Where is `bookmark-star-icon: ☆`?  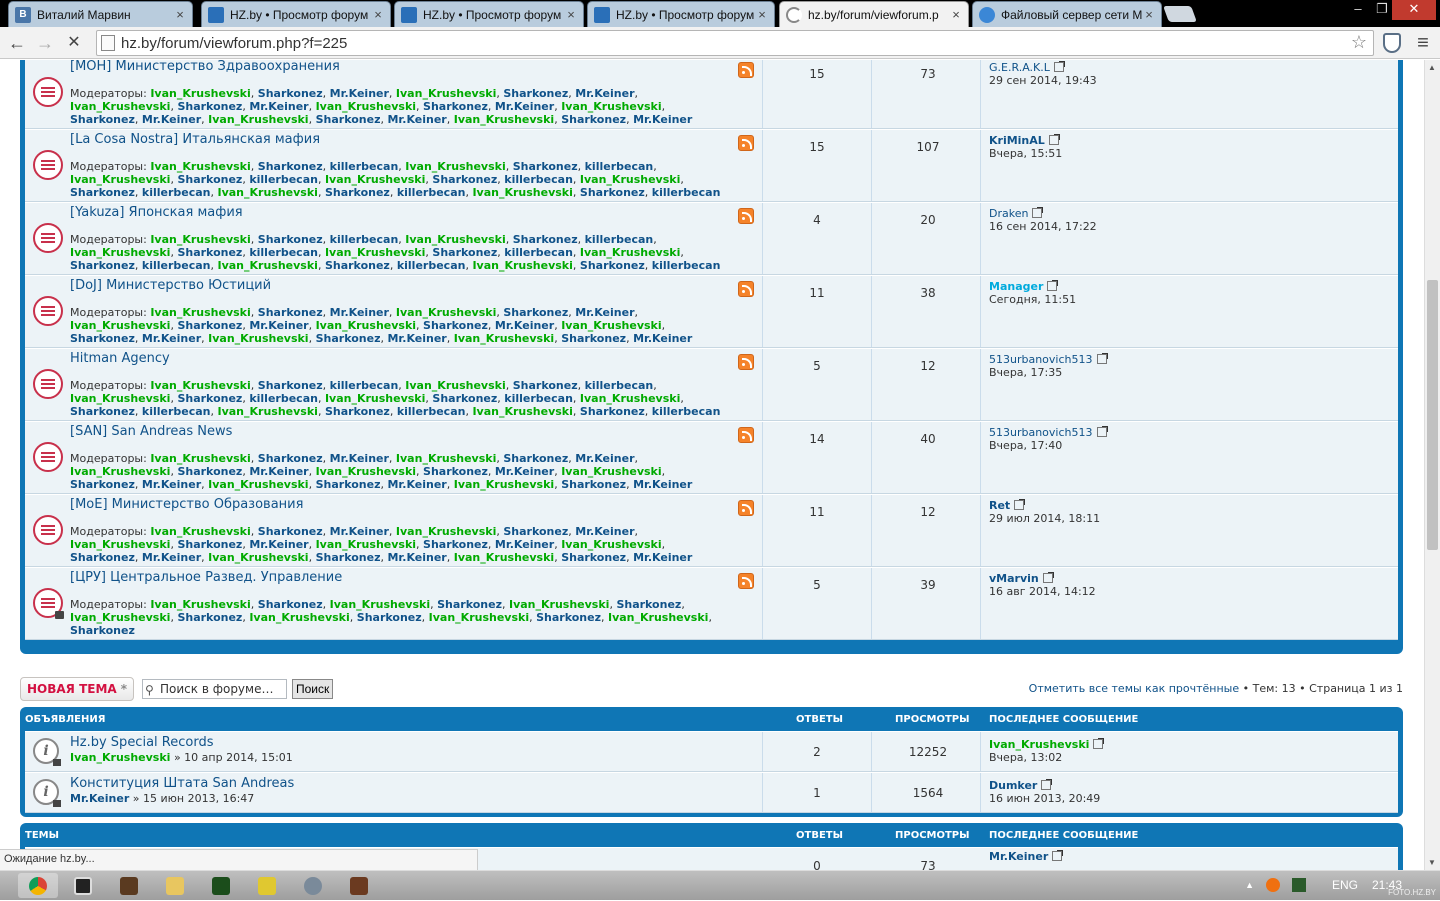 bookmark-star-icon: ☆ is located at coordinates (1359, 42).